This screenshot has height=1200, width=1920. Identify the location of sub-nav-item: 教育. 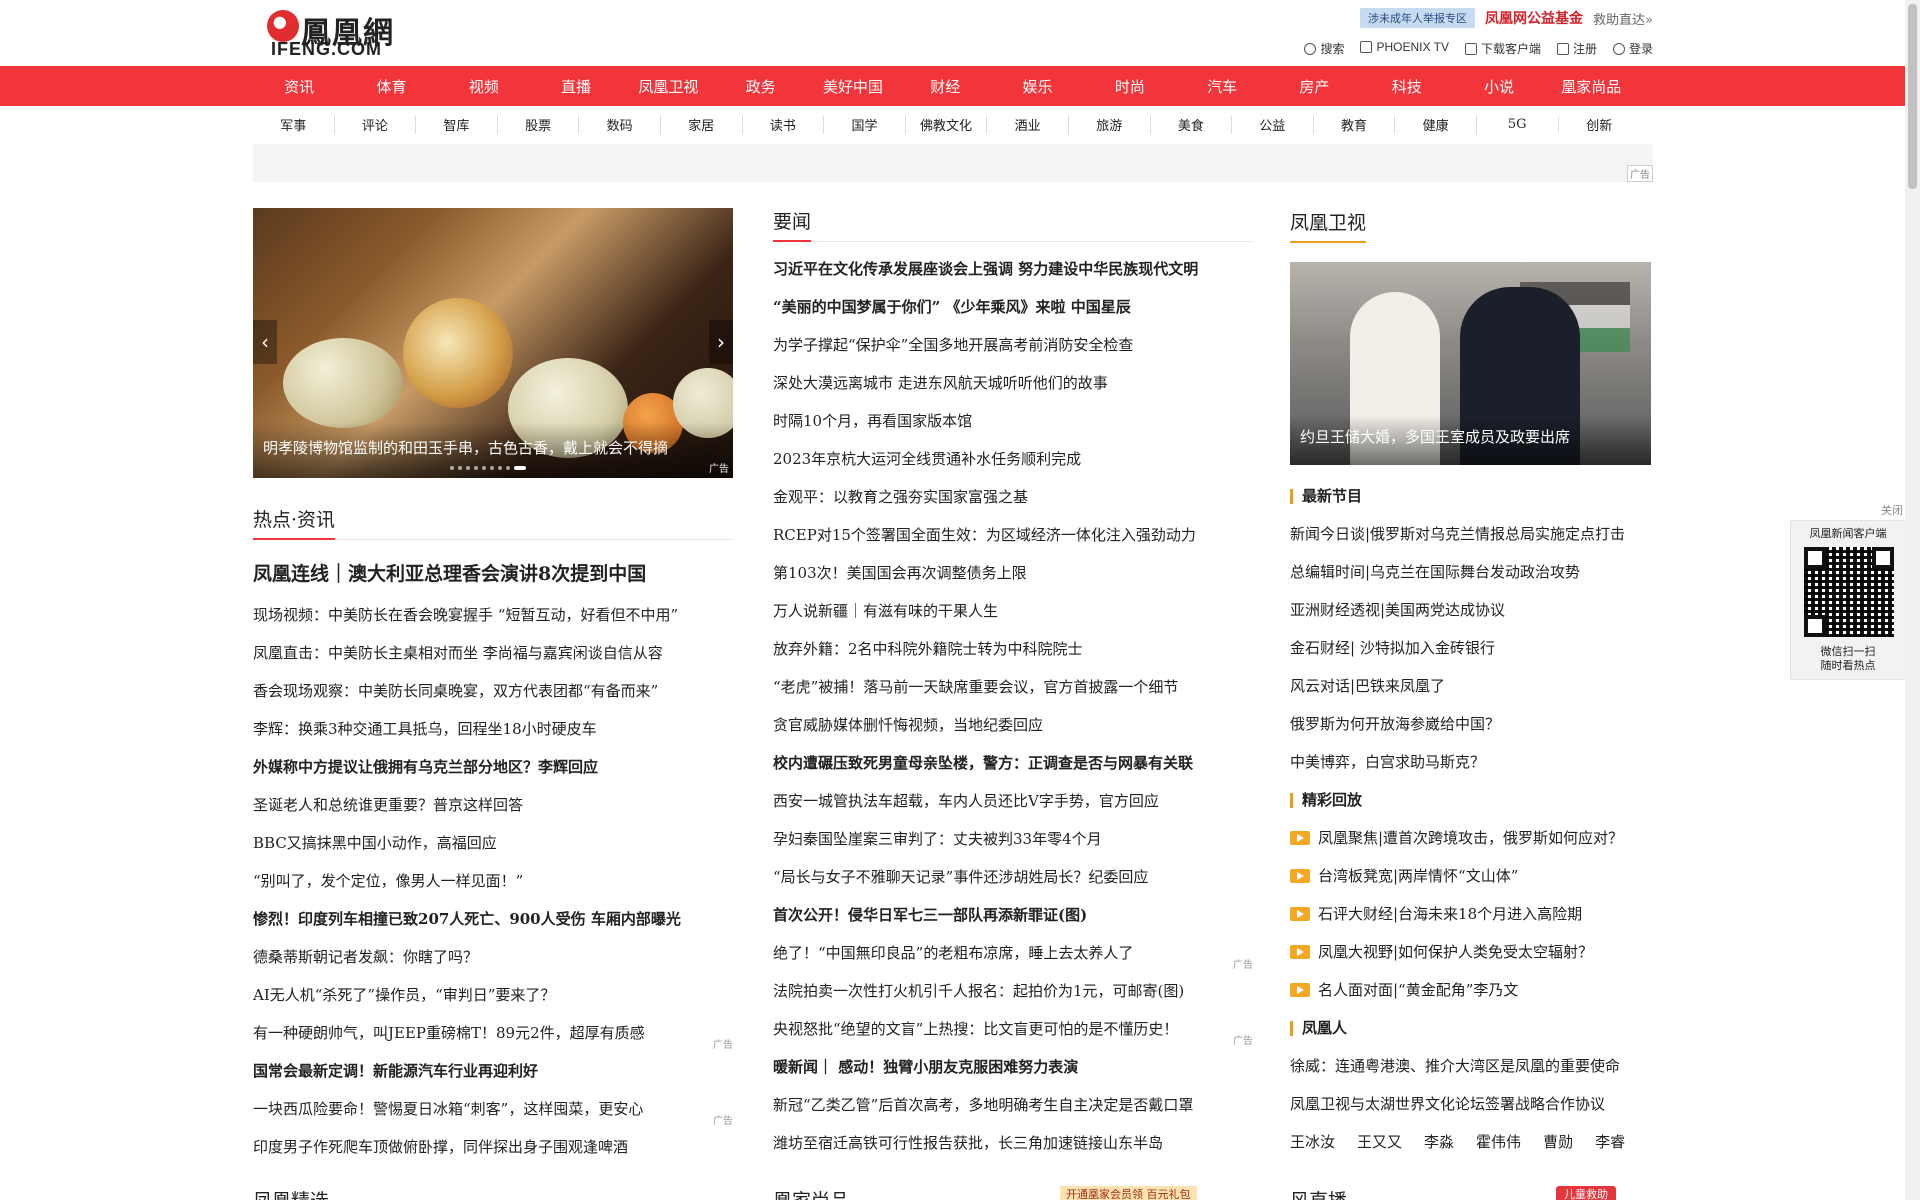
(1355, 124).